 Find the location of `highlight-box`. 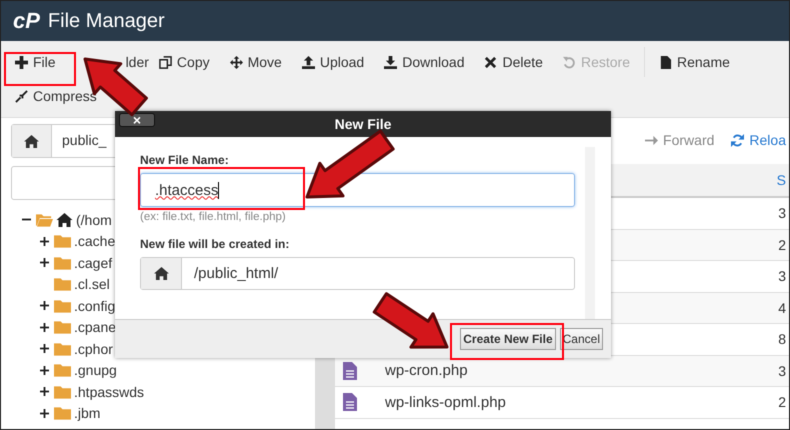

highlight-box is located at coordinates (40, 69).